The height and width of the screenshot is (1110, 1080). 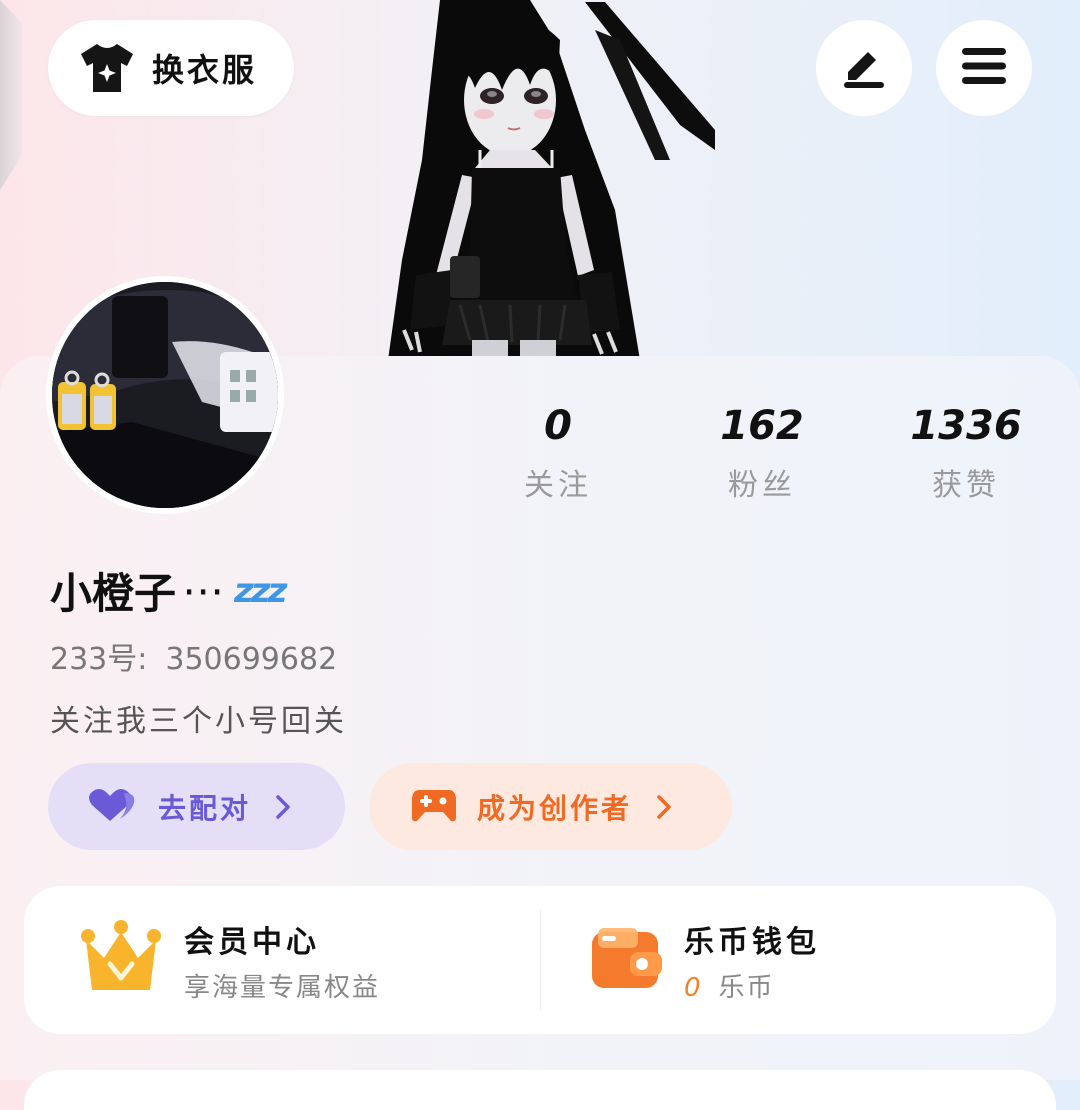 What do you see at coordinates (251, 659) in the screenshot?
I see `user-id-value: 350699682` at bounding box center [251, 659].